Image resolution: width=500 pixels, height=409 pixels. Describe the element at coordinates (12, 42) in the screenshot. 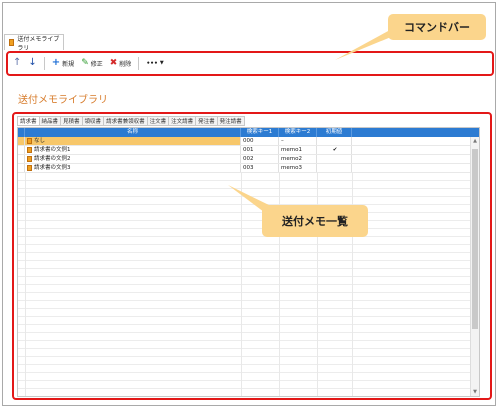

I see `document-icon` at that location.